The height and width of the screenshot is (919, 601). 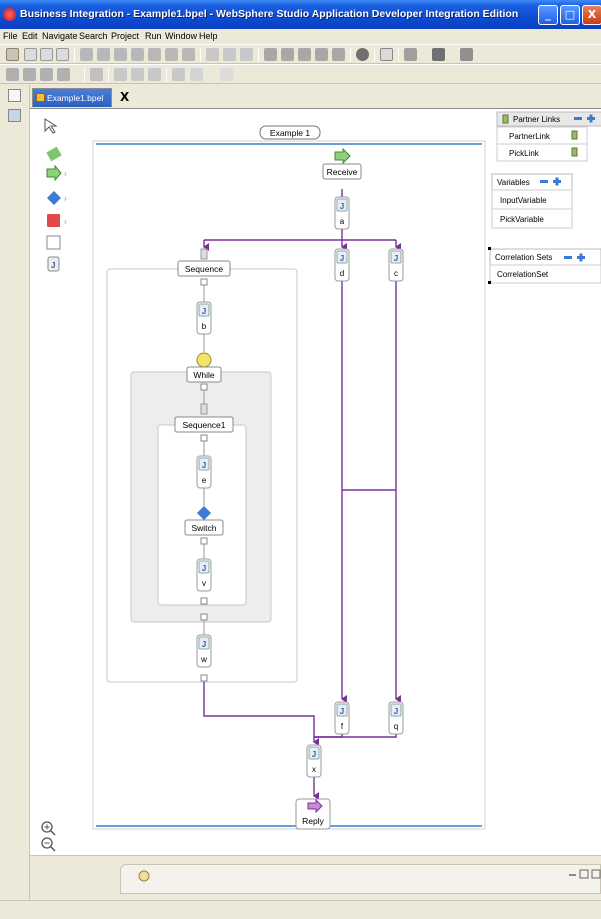 What do you see at coordinates (342, 213) in the screenshot?
I see `snippet-a: J a` at bounding box center [342, 213].